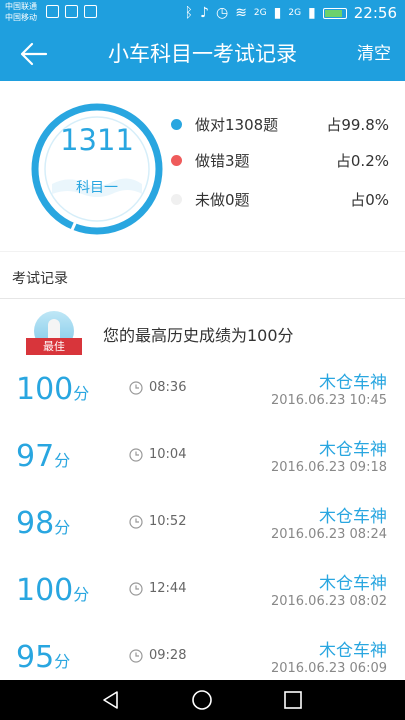 Image resolution: width=405 pixels, height=720 pixels. Describe the element at coordinates (293, 700) in the screenshot. I see `nav-recents-icon` at that location.